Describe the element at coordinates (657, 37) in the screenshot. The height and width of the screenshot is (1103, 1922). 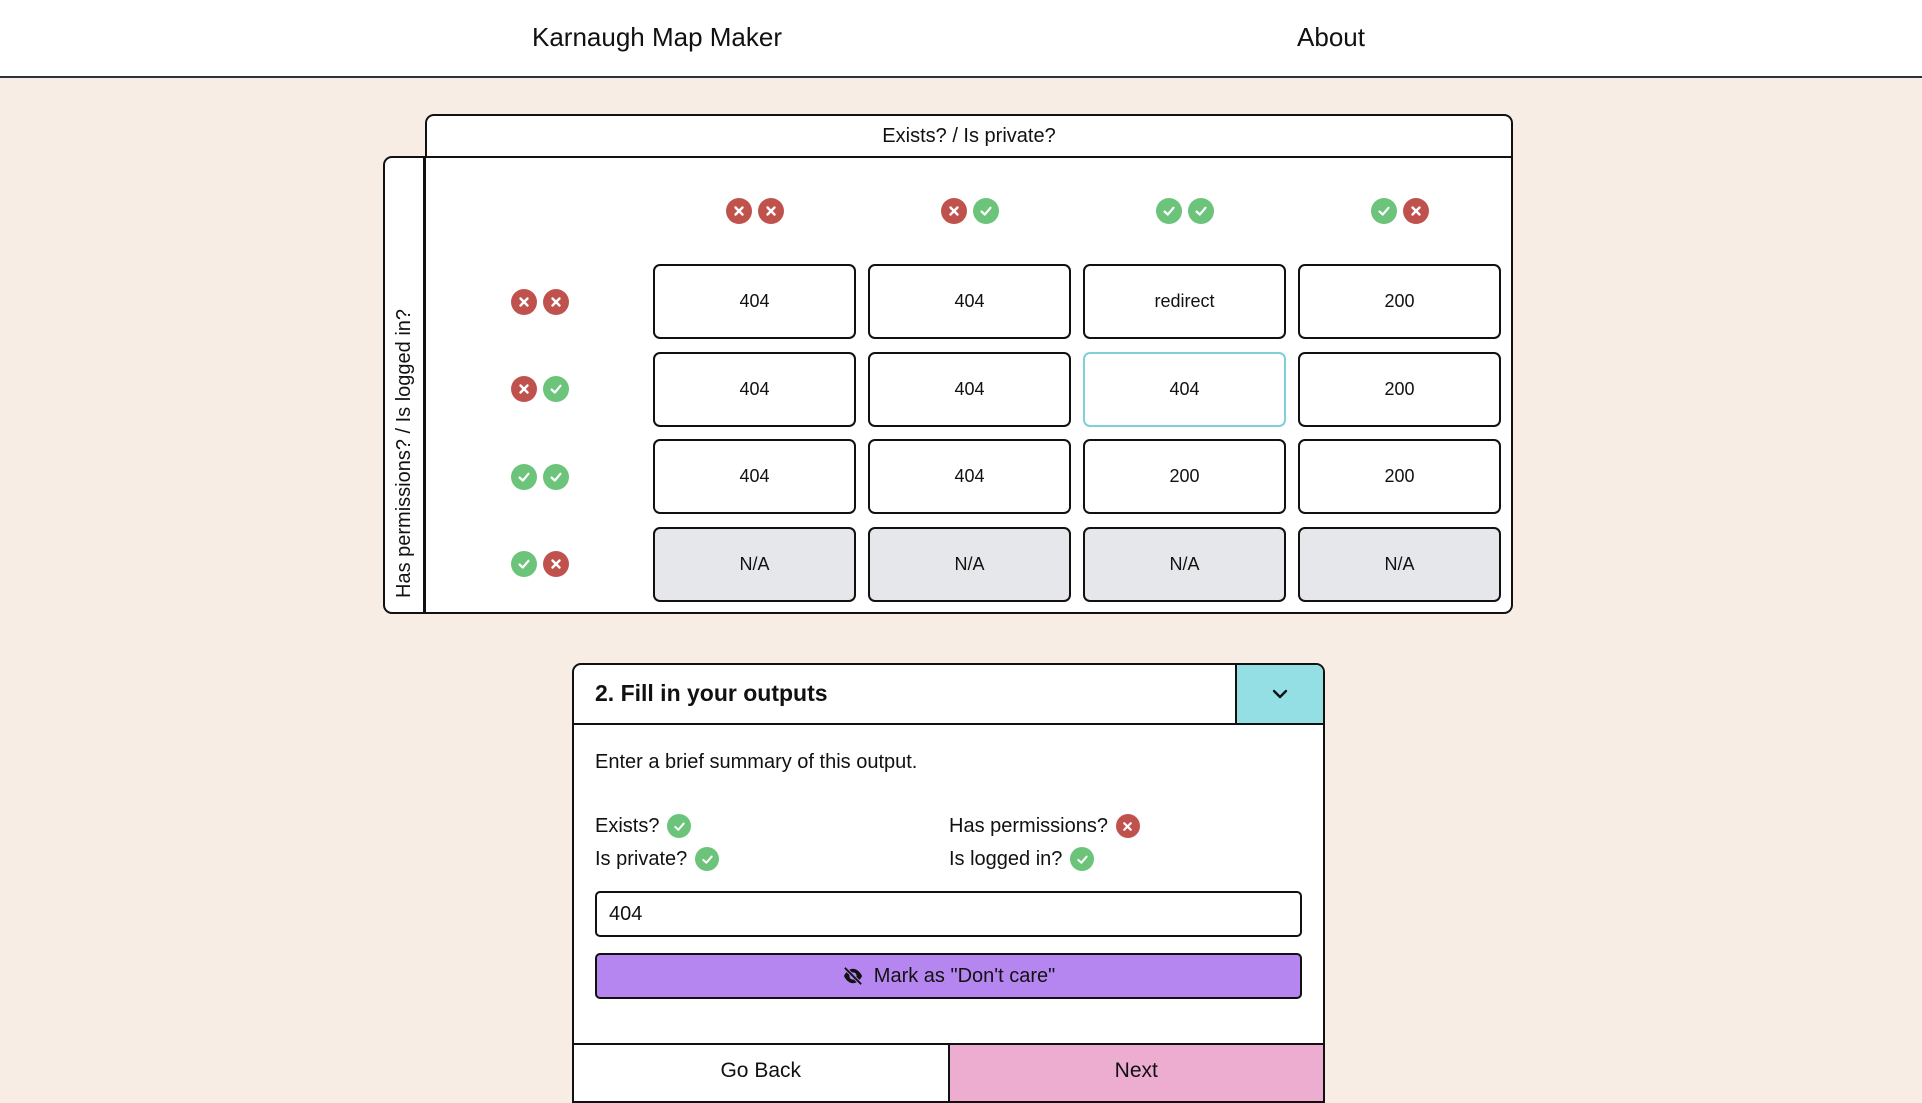
I see `nav-home-link: Karnaugh Map Maker` at that location.